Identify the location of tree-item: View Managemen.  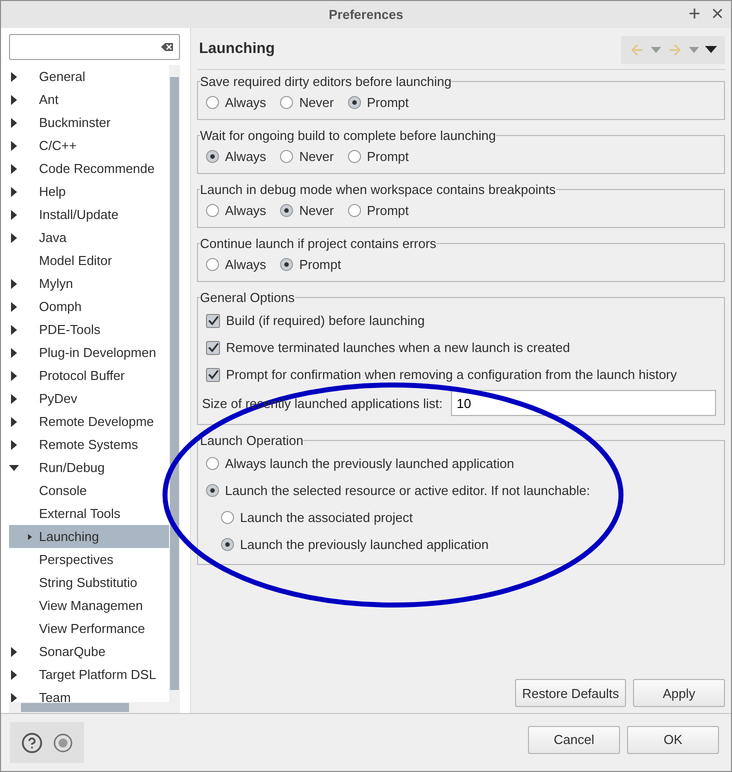
(89, 605).